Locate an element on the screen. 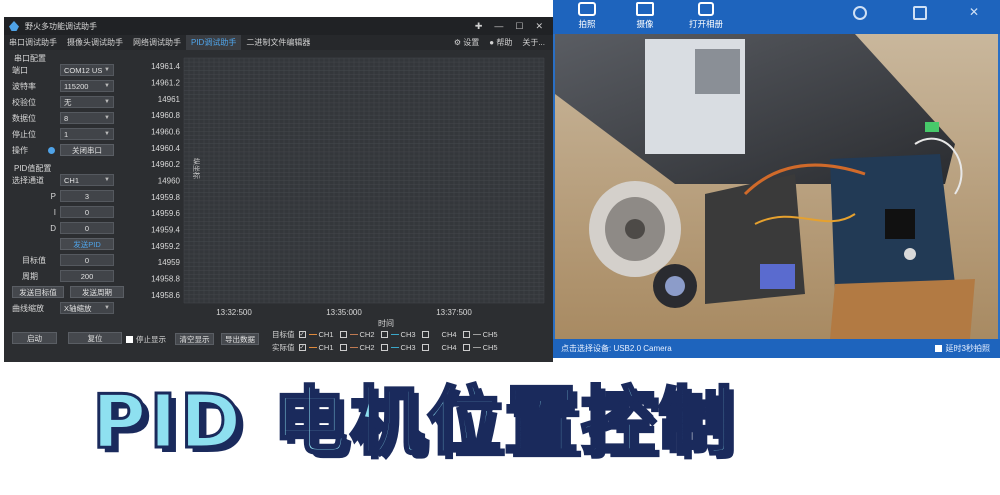 Image resolution: width=1000 pixels, height=495 pixels. actual-ch4-toggle: CH4 is located at coordinates (439, 347).